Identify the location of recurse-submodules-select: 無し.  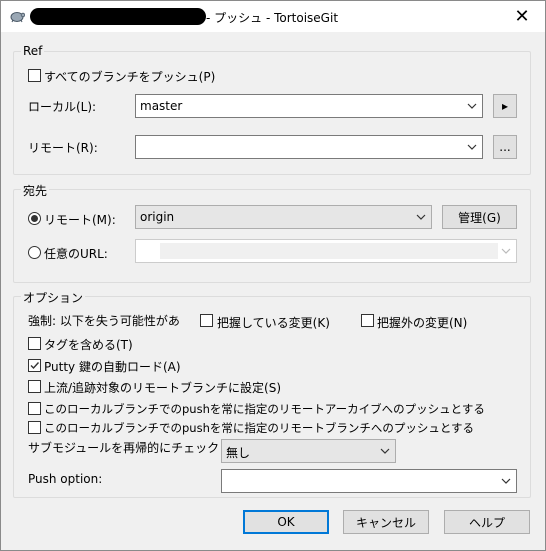
(308, 451).